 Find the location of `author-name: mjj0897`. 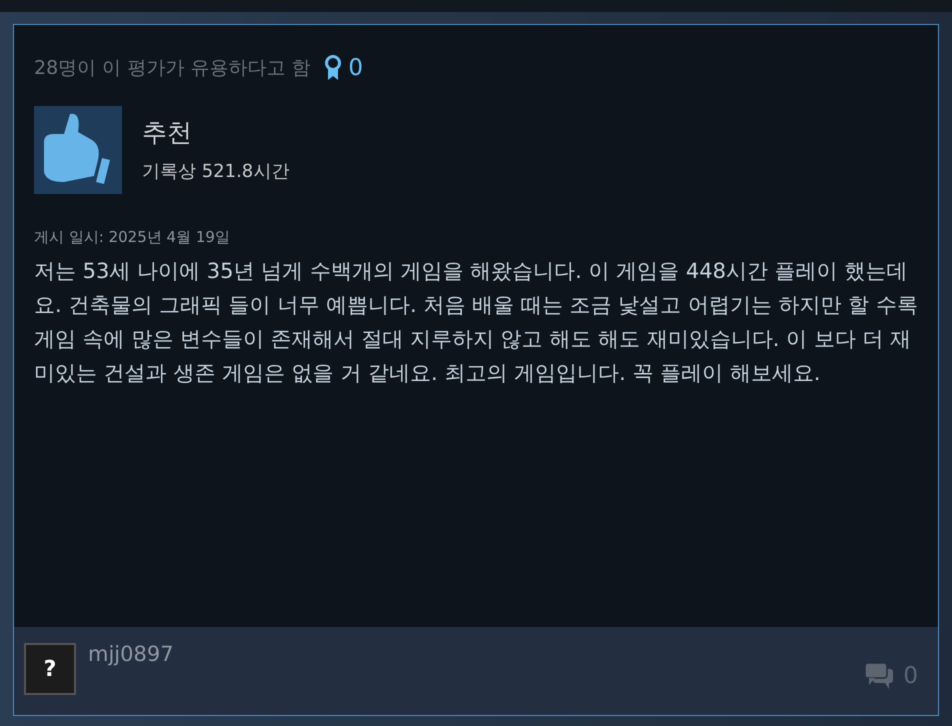

author-name: mjj0897 is located at coordinates (131, 654).